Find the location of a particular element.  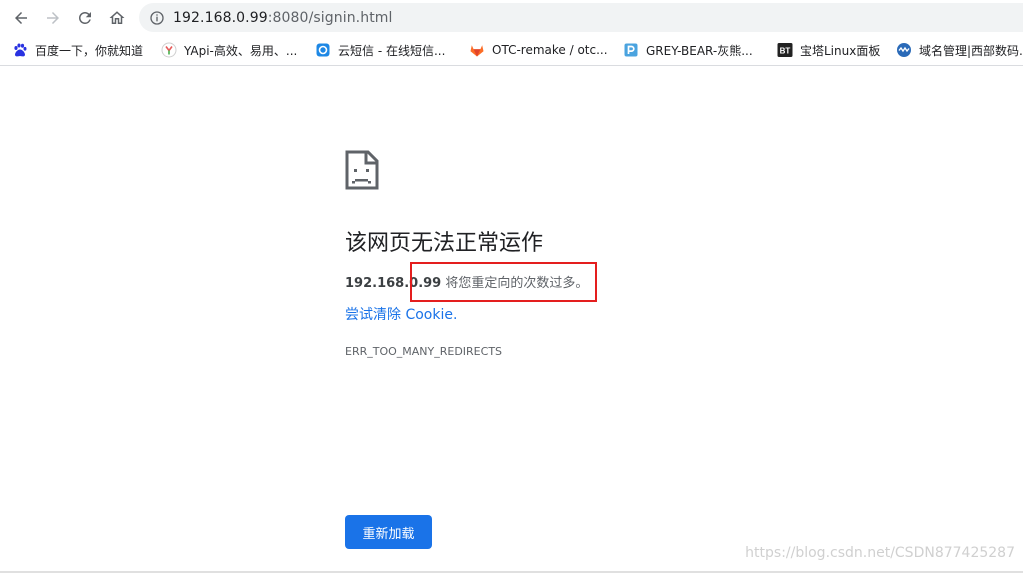

watermark: https://blog.csdn.net/CSDN877425287 is located at coordinates (880, 553).